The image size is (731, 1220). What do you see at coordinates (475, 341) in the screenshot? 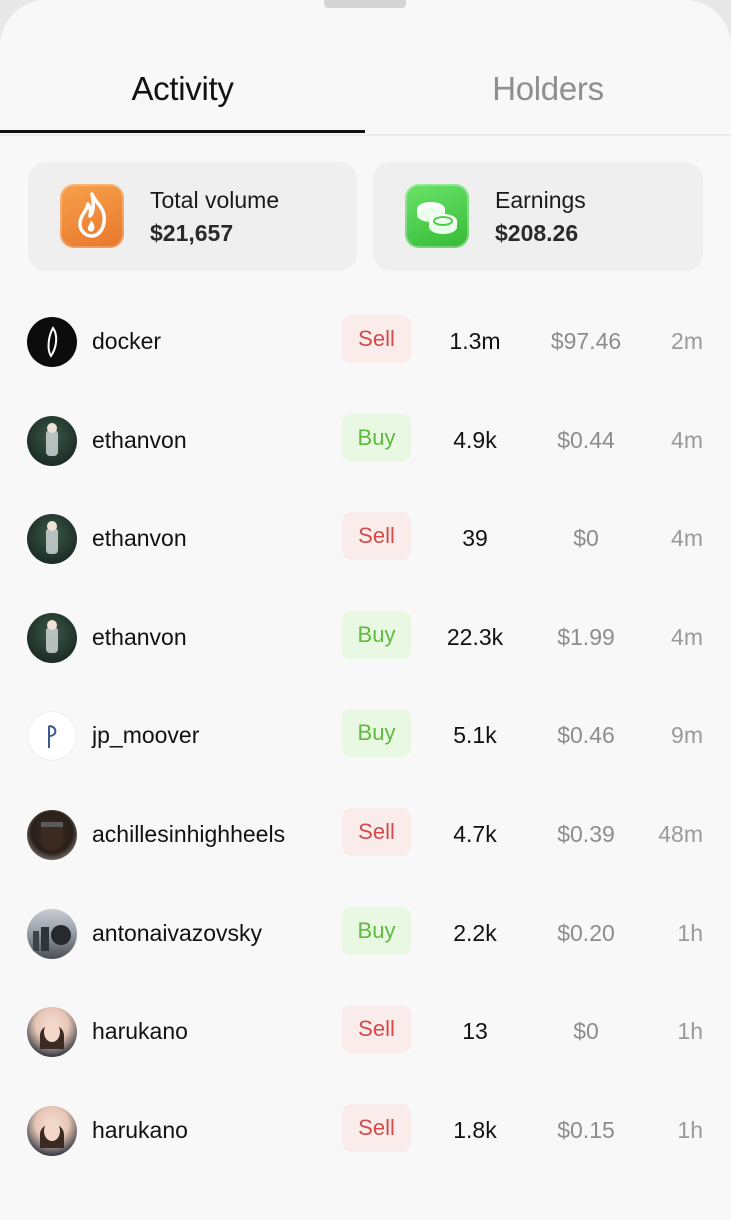
I see `trade-amount: 1.3m` at bounding box center [475, 341].